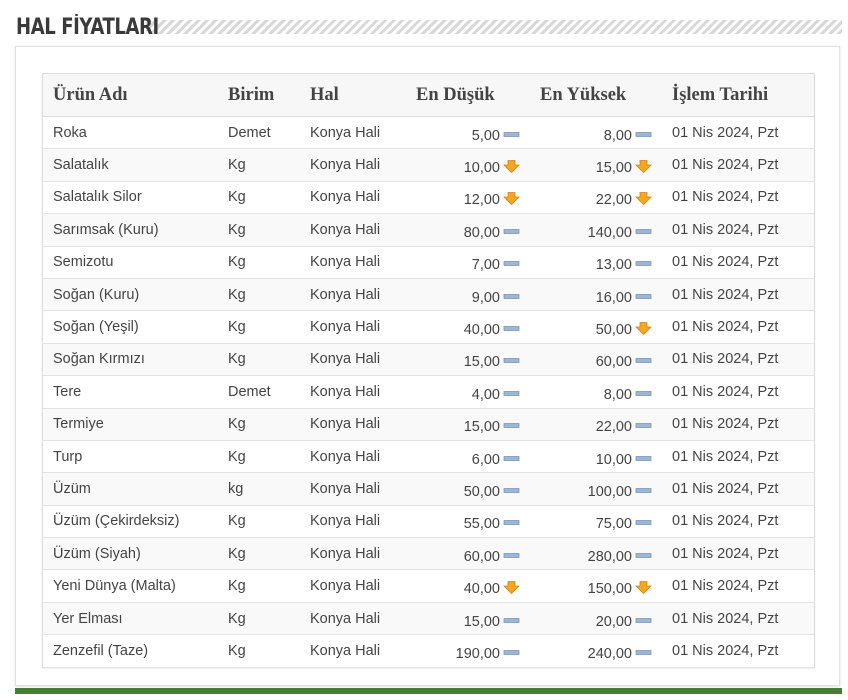  I want to click on header-stripes, so click(494, 27).